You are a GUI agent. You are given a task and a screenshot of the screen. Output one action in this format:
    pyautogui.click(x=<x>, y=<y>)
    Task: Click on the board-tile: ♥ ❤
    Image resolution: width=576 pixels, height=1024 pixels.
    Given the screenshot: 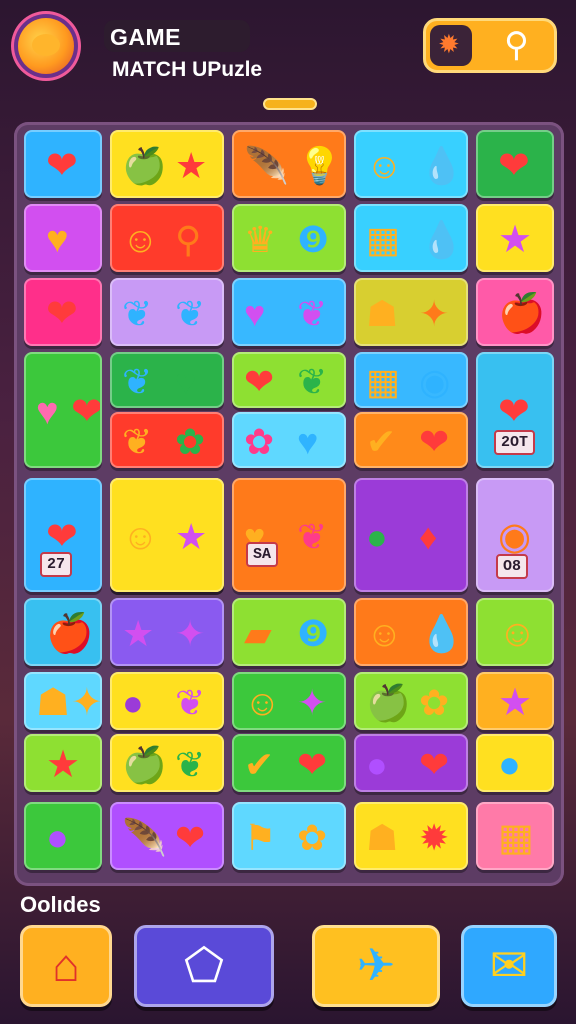 What is the action you would take?
    pyautogui.click(x=63, y=410)
    